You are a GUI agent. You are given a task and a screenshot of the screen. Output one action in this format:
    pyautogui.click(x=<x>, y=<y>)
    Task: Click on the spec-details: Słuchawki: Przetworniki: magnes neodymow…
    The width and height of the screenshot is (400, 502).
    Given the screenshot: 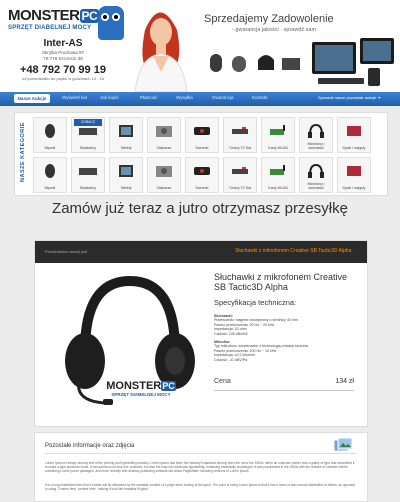 What is the action you would take?
    pyautogui.click(x=284, y=338)
    